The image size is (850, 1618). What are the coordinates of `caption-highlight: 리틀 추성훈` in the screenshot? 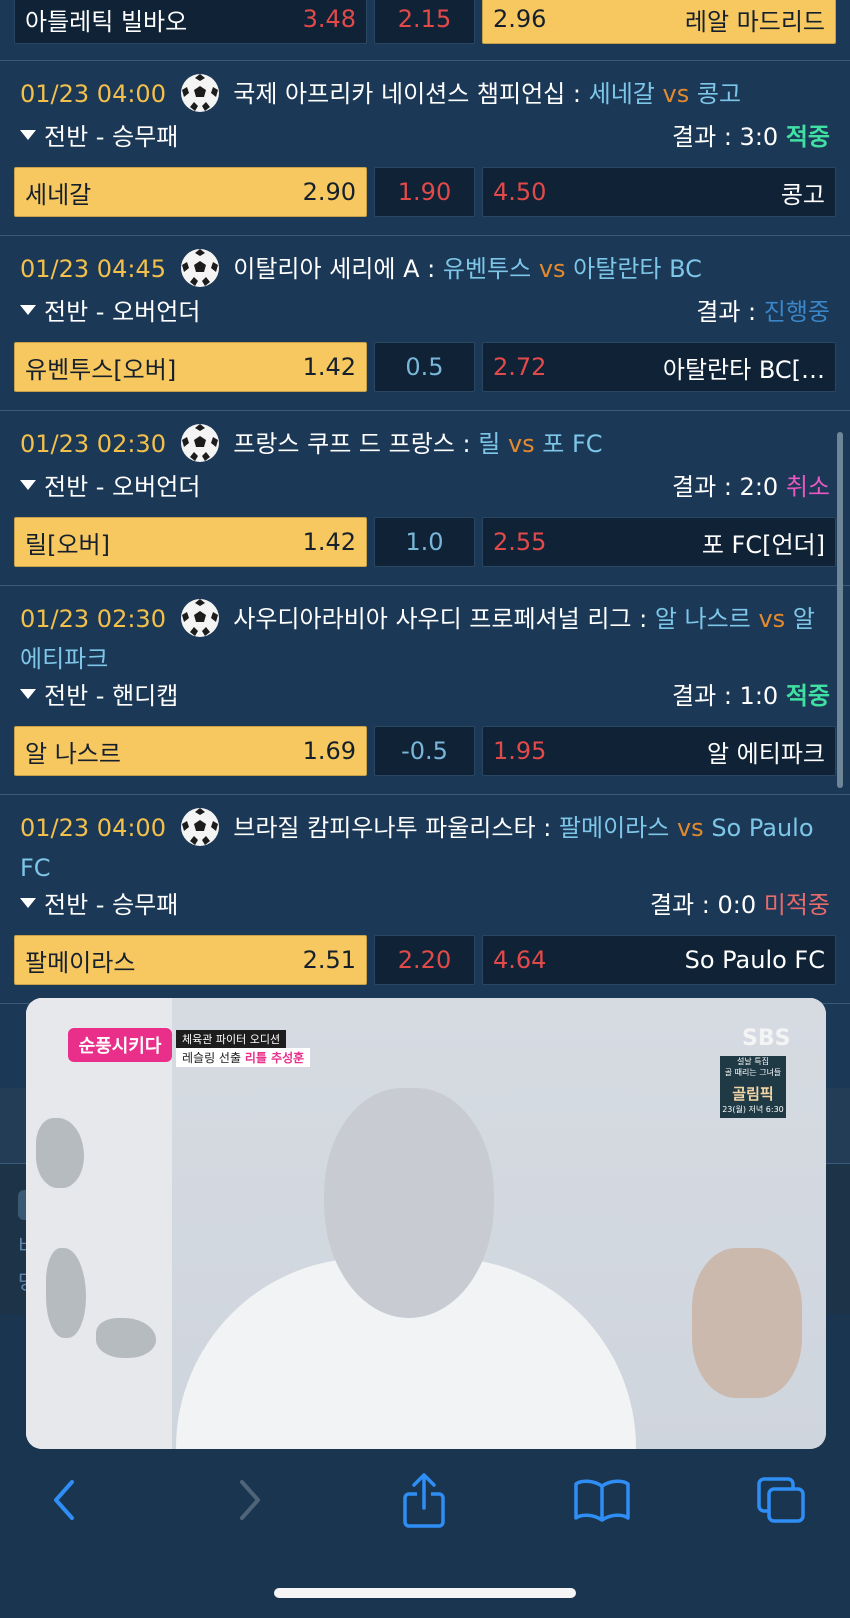 It's located at (274, 1058).